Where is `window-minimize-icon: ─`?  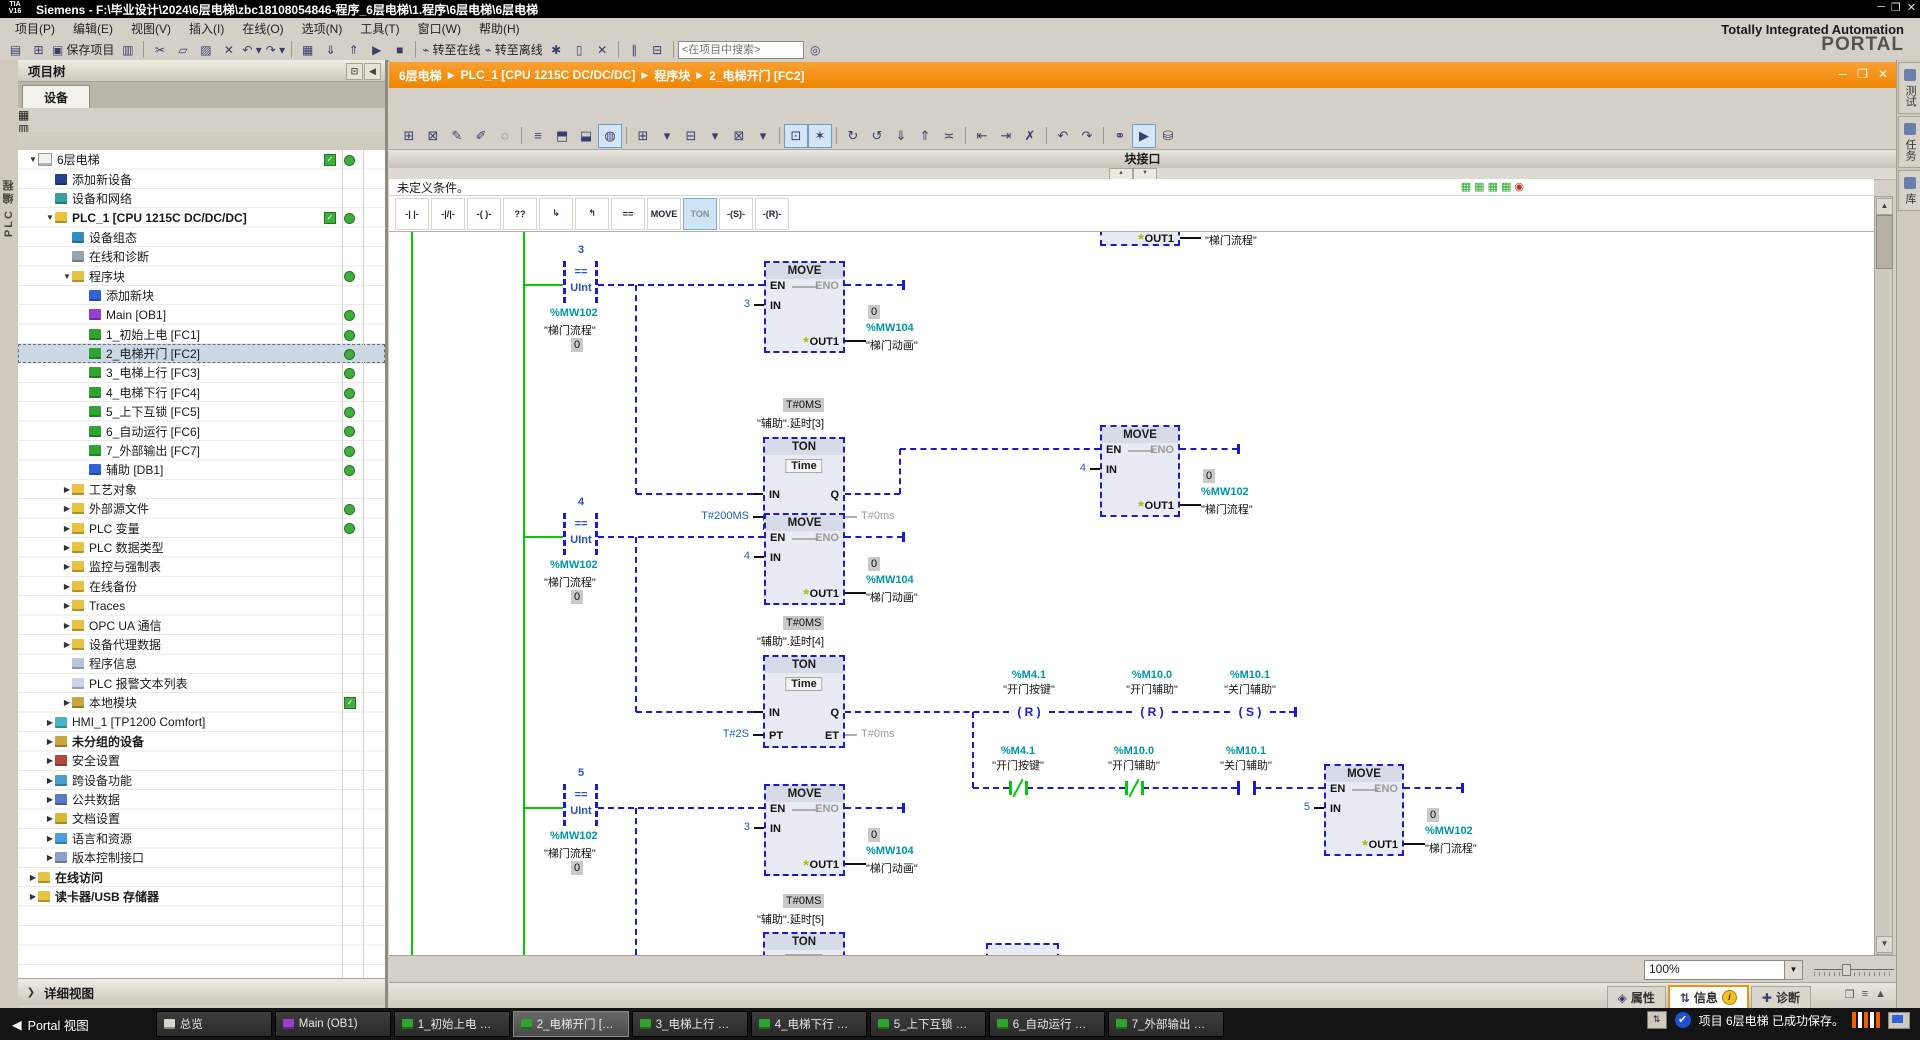 window-minimize-icon: ─ is located at coordinates (1881, 7).